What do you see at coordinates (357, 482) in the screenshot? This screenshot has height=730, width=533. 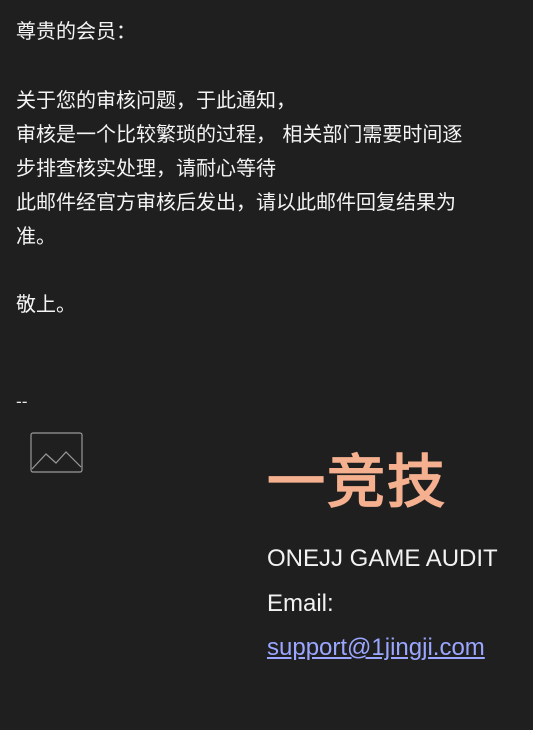 I see `brand-logo-text: 一竞技` at bounding box center [357, 482].